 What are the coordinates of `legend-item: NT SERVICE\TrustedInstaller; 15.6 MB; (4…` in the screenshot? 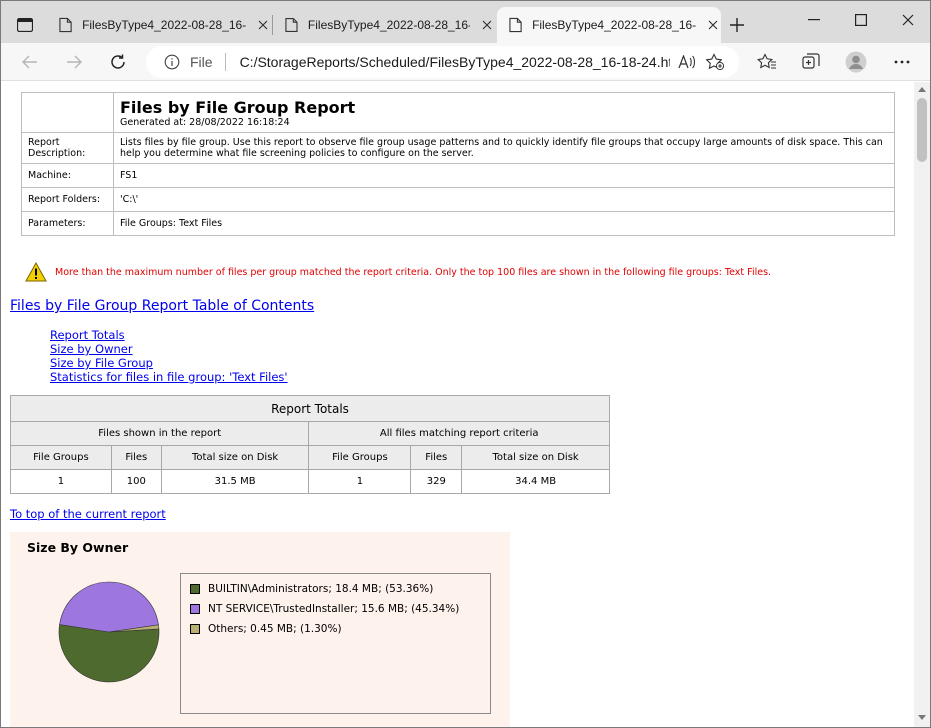 It's located at (324, 609).